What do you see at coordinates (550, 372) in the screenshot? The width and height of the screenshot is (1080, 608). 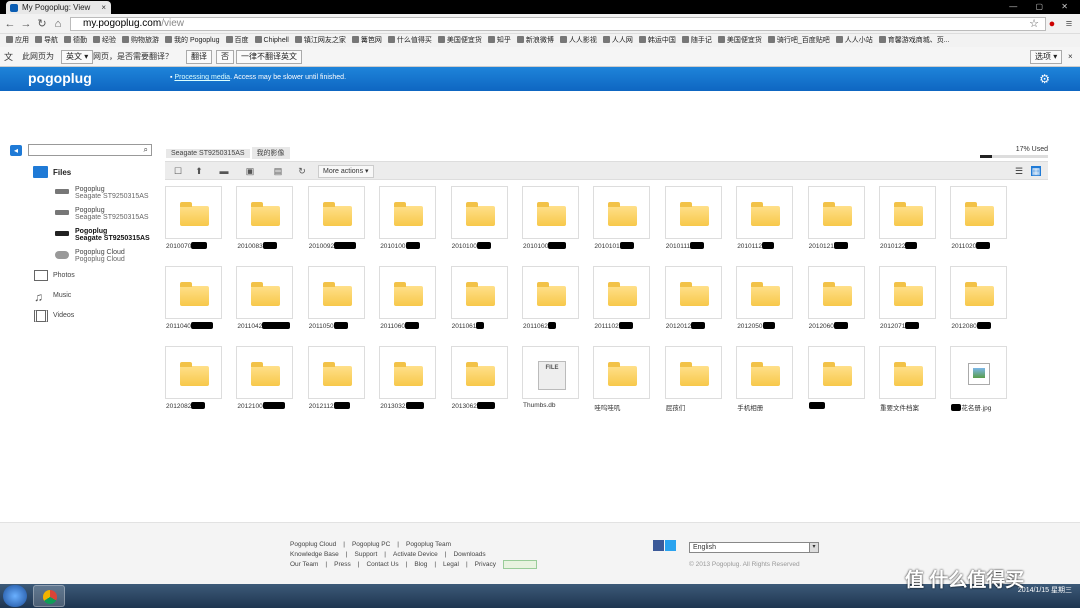 I see `file-tile: FILE` at bounding box center [550, 372].